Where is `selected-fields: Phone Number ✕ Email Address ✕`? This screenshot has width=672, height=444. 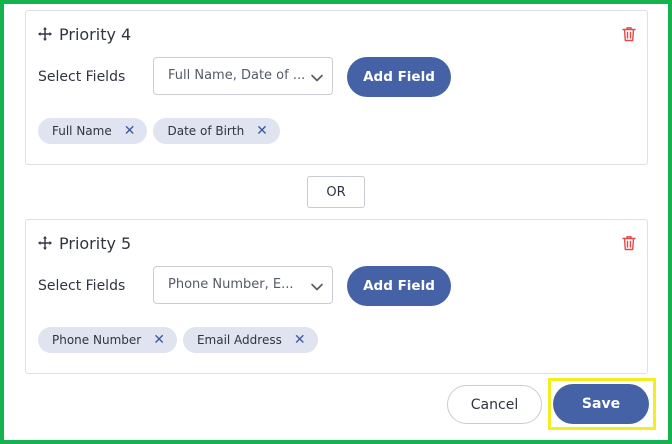 selected-fields: Phone Number ✕ Email Address ✕ is located at coordinates (181, 340).